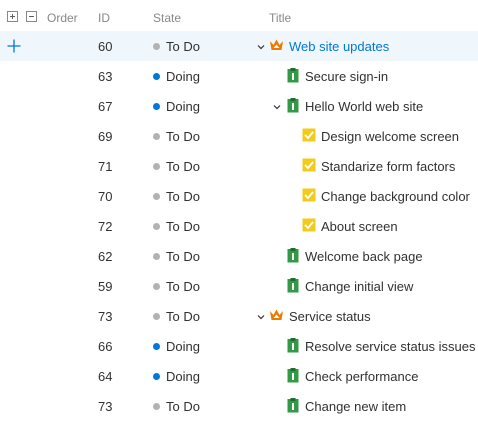  I want to click on work-item-id: 67, so click(105, 106).